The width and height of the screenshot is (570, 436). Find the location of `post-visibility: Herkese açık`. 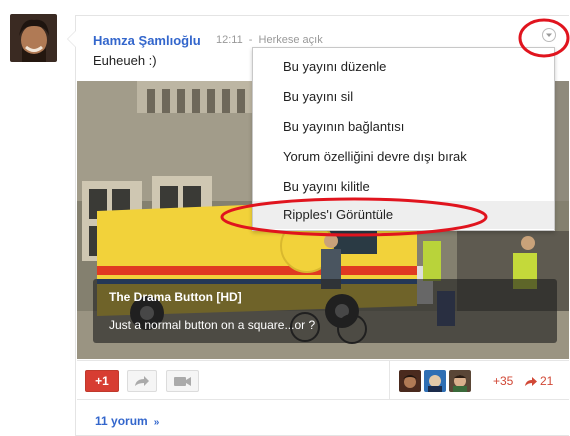

post-visibility: Herkese açık is located at coordinates (291, 40).